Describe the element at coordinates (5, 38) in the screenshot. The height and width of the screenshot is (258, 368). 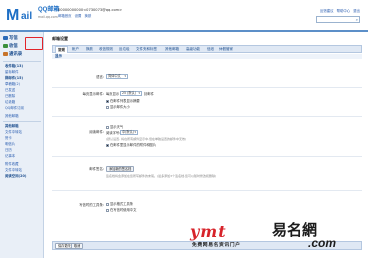
I see `write-icon` at that location.